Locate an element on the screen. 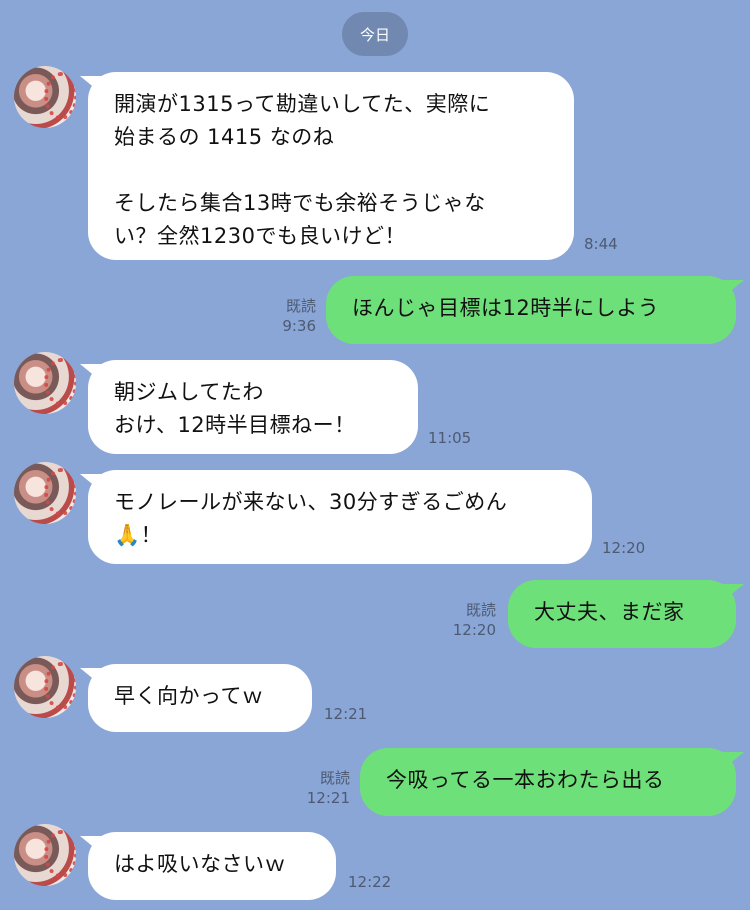 The image size is (750, 910). message-timestamp: 9:36 is located at coordinates (299, 326).